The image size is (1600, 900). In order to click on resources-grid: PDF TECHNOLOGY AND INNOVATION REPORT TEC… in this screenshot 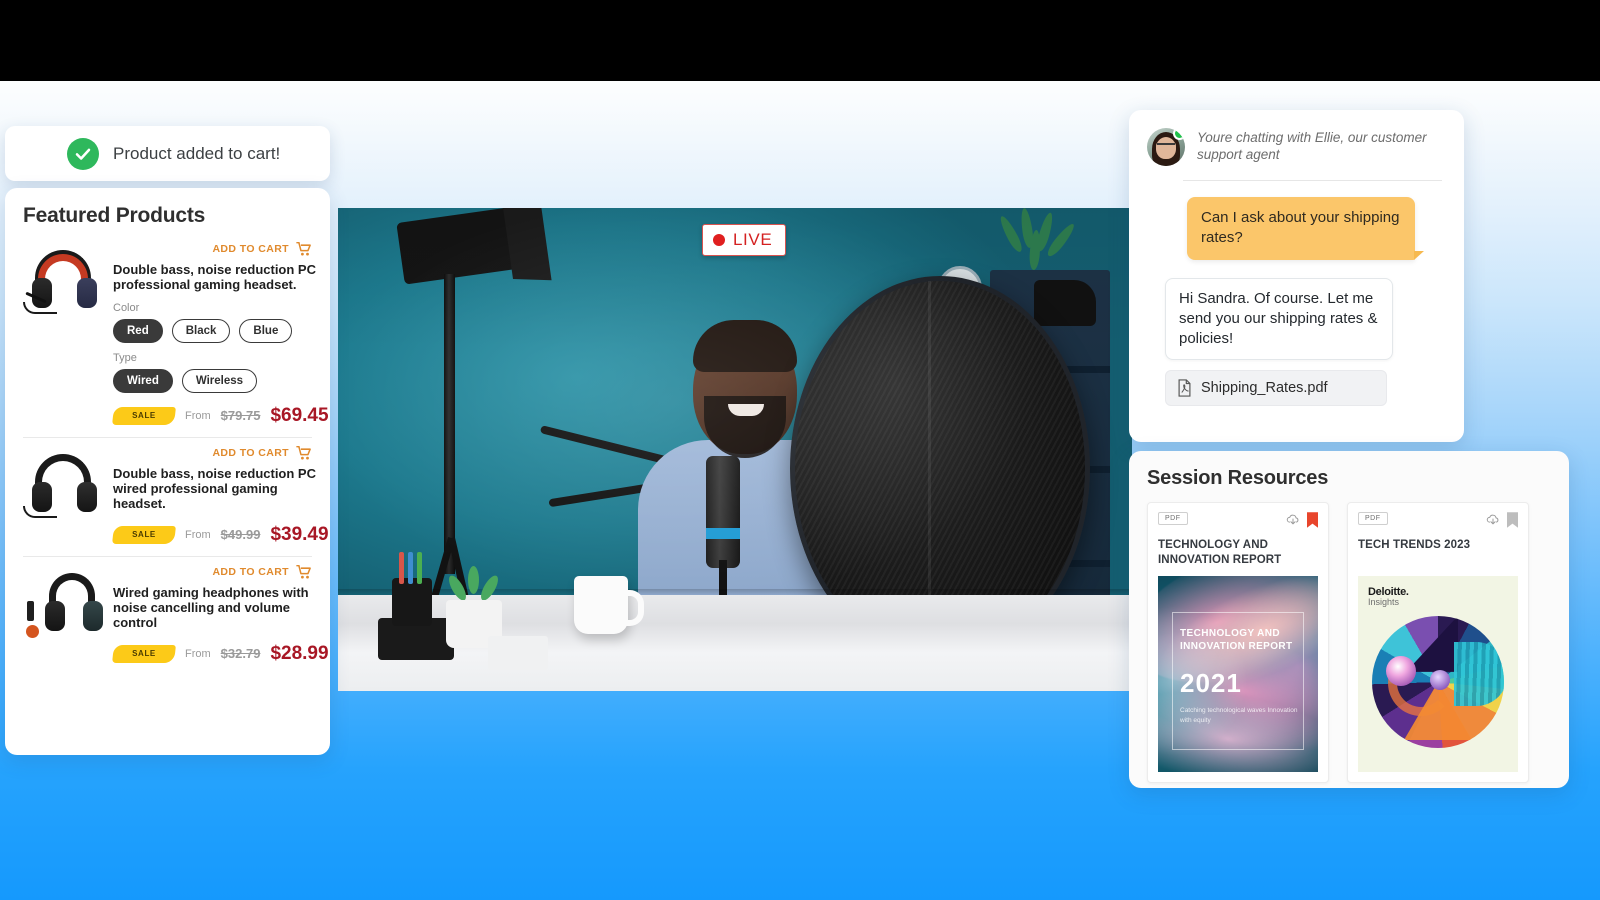, I will do `click(1349, 642)`.